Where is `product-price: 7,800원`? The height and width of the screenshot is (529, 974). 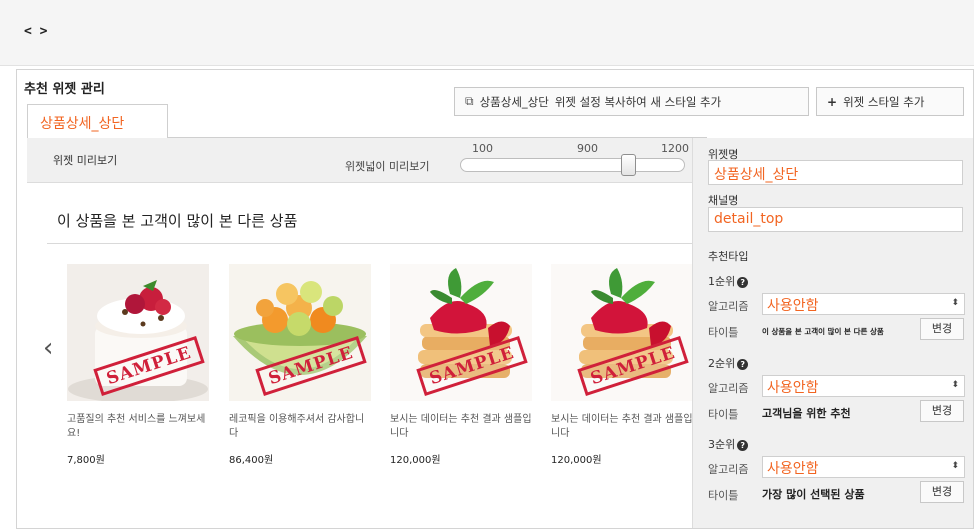
product-price: 7,800원 is located at coordinates (86, 460).